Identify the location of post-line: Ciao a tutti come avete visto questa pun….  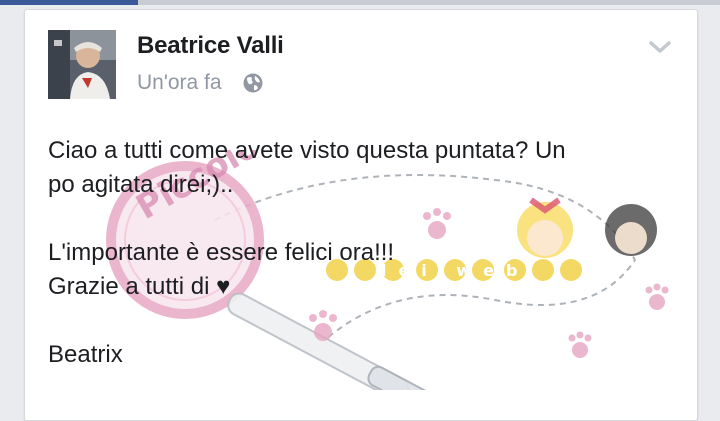
(307, 150).